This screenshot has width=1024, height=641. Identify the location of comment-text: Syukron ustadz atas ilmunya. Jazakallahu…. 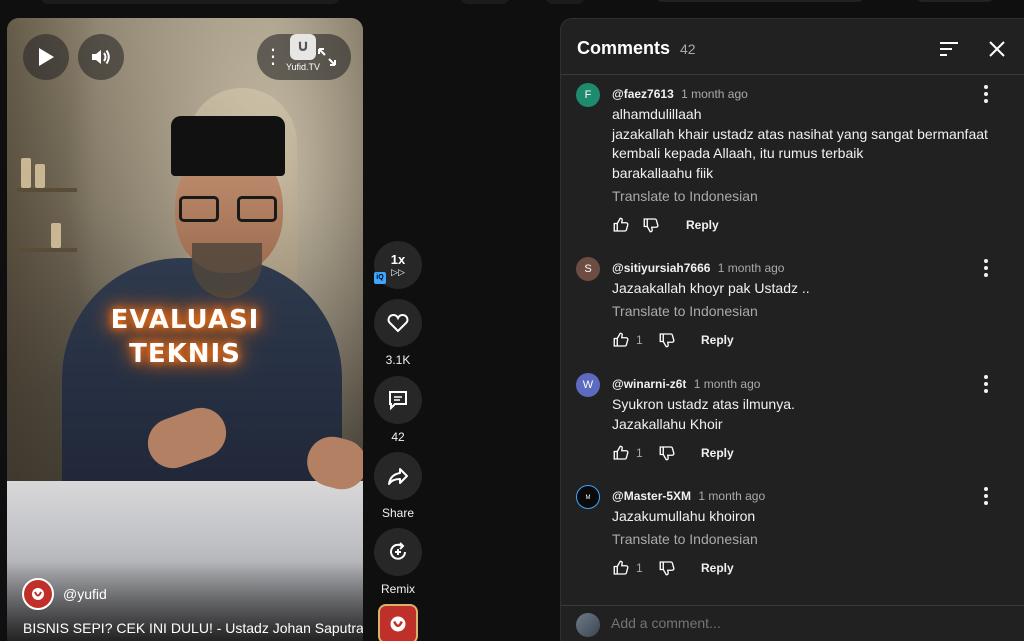
(703, 414).